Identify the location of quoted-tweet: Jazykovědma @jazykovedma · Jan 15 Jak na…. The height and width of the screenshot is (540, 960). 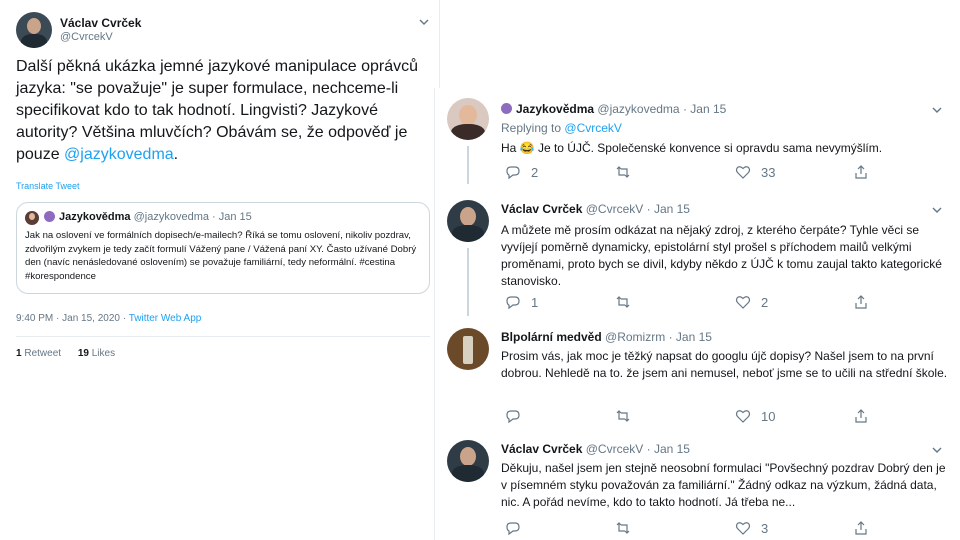
(223, 248).